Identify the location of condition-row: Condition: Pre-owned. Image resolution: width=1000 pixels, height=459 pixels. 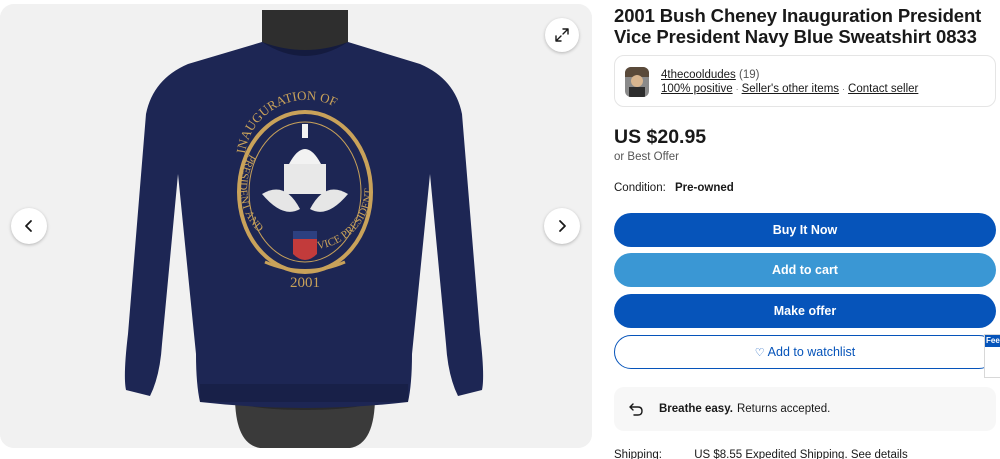
(674, 188).